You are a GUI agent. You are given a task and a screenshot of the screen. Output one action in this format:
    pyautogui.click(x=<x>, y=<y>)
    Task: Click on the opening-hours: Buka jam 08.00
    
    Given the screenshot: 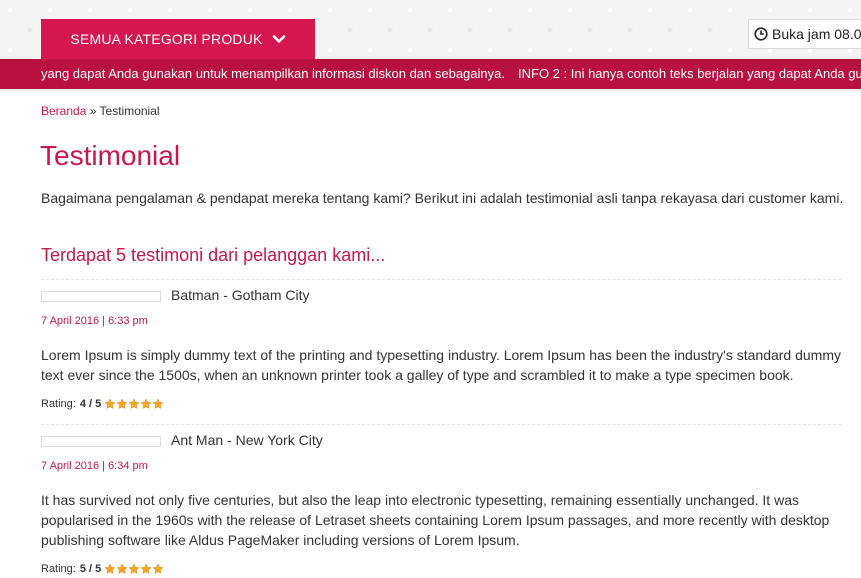 What is the action you would take?
    pyautogui.click(x=804, y=34)
    